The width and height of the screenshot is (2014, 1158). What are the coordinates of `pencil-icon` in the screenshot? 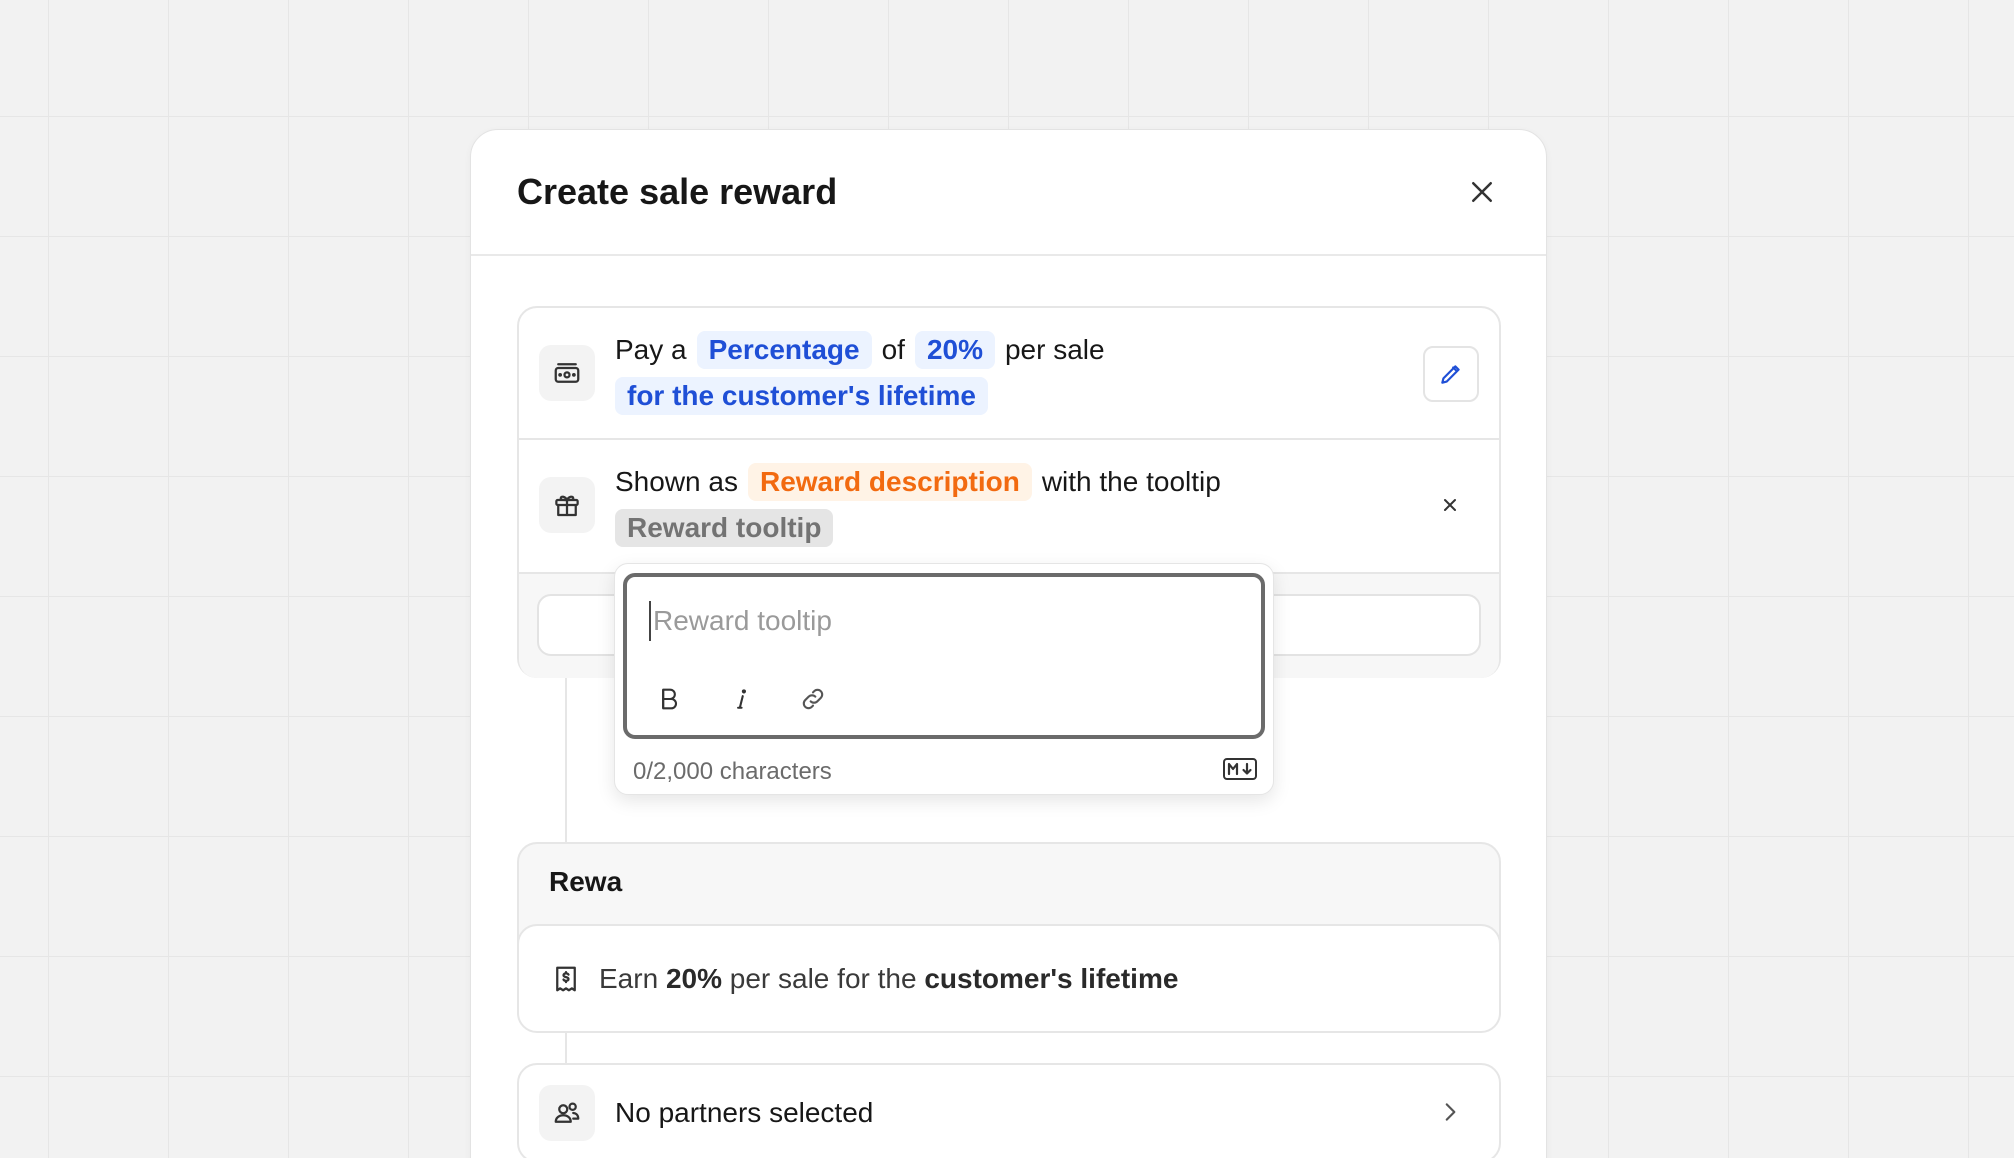 It's located at (1450, 374).